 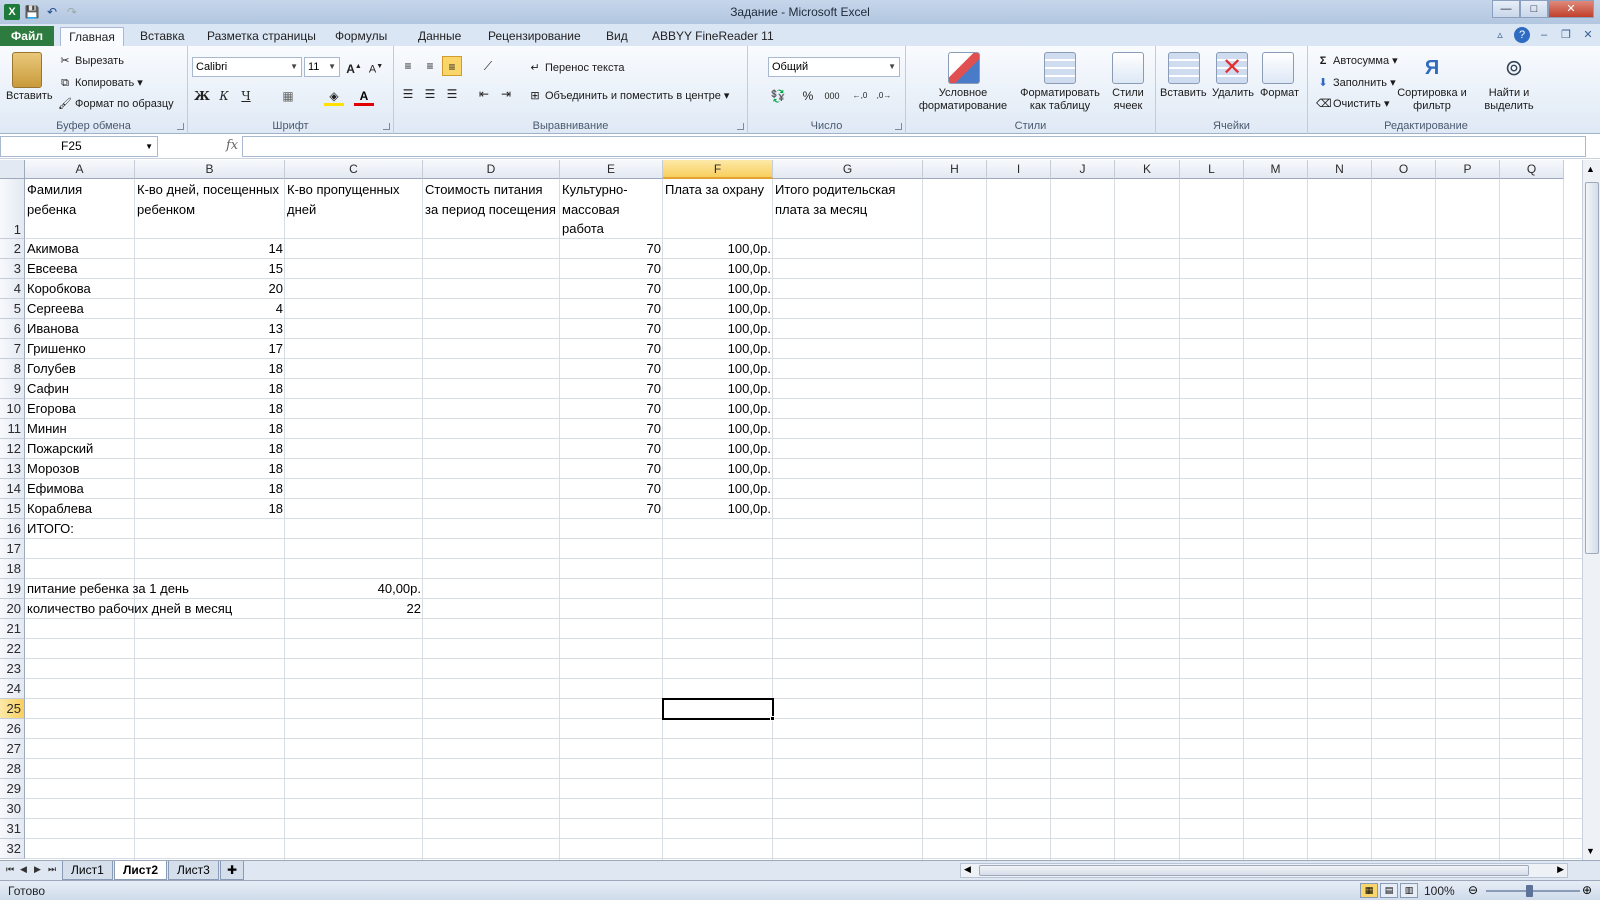 What do you see at coordinates (12, 529) in the screenshot?
I see `row-header-16: 16` at bounding box center [12, 529].